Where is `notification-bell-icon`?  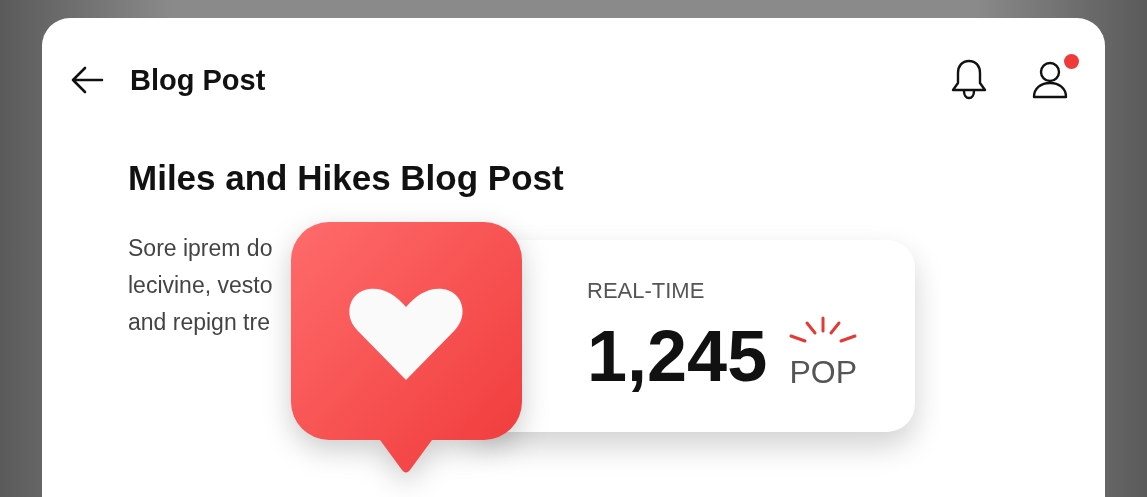 notification-bell-icon is located at coordinates (969, 80).